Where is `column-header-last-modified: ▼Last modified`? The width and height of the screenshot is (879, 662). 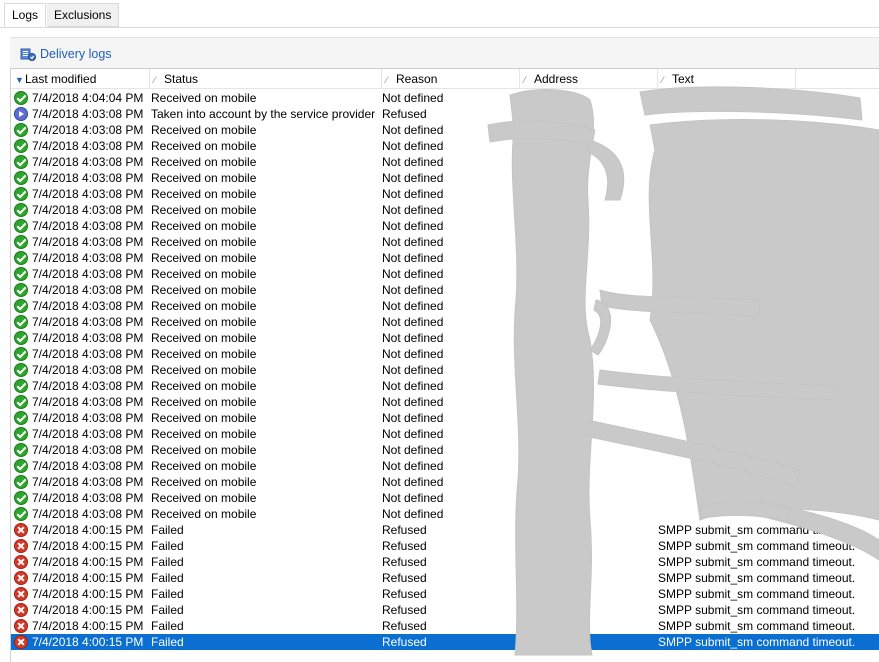 column-header-last-modified: ▼Last modified is located at coordinates (80, 78).